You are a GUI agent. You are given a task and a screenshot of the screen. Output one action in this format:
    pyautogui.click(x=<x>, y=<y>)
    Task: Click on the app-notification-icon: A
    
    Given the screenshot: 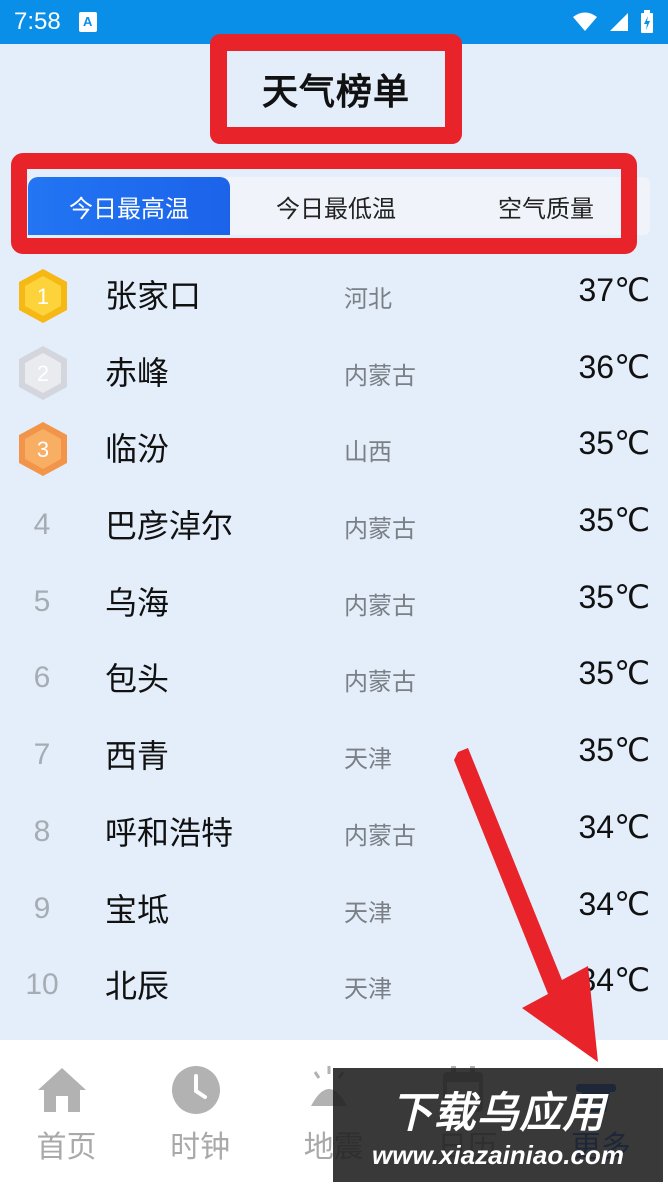 What is the action you would take?
    pyautogui.click(x=87, y=22)
    